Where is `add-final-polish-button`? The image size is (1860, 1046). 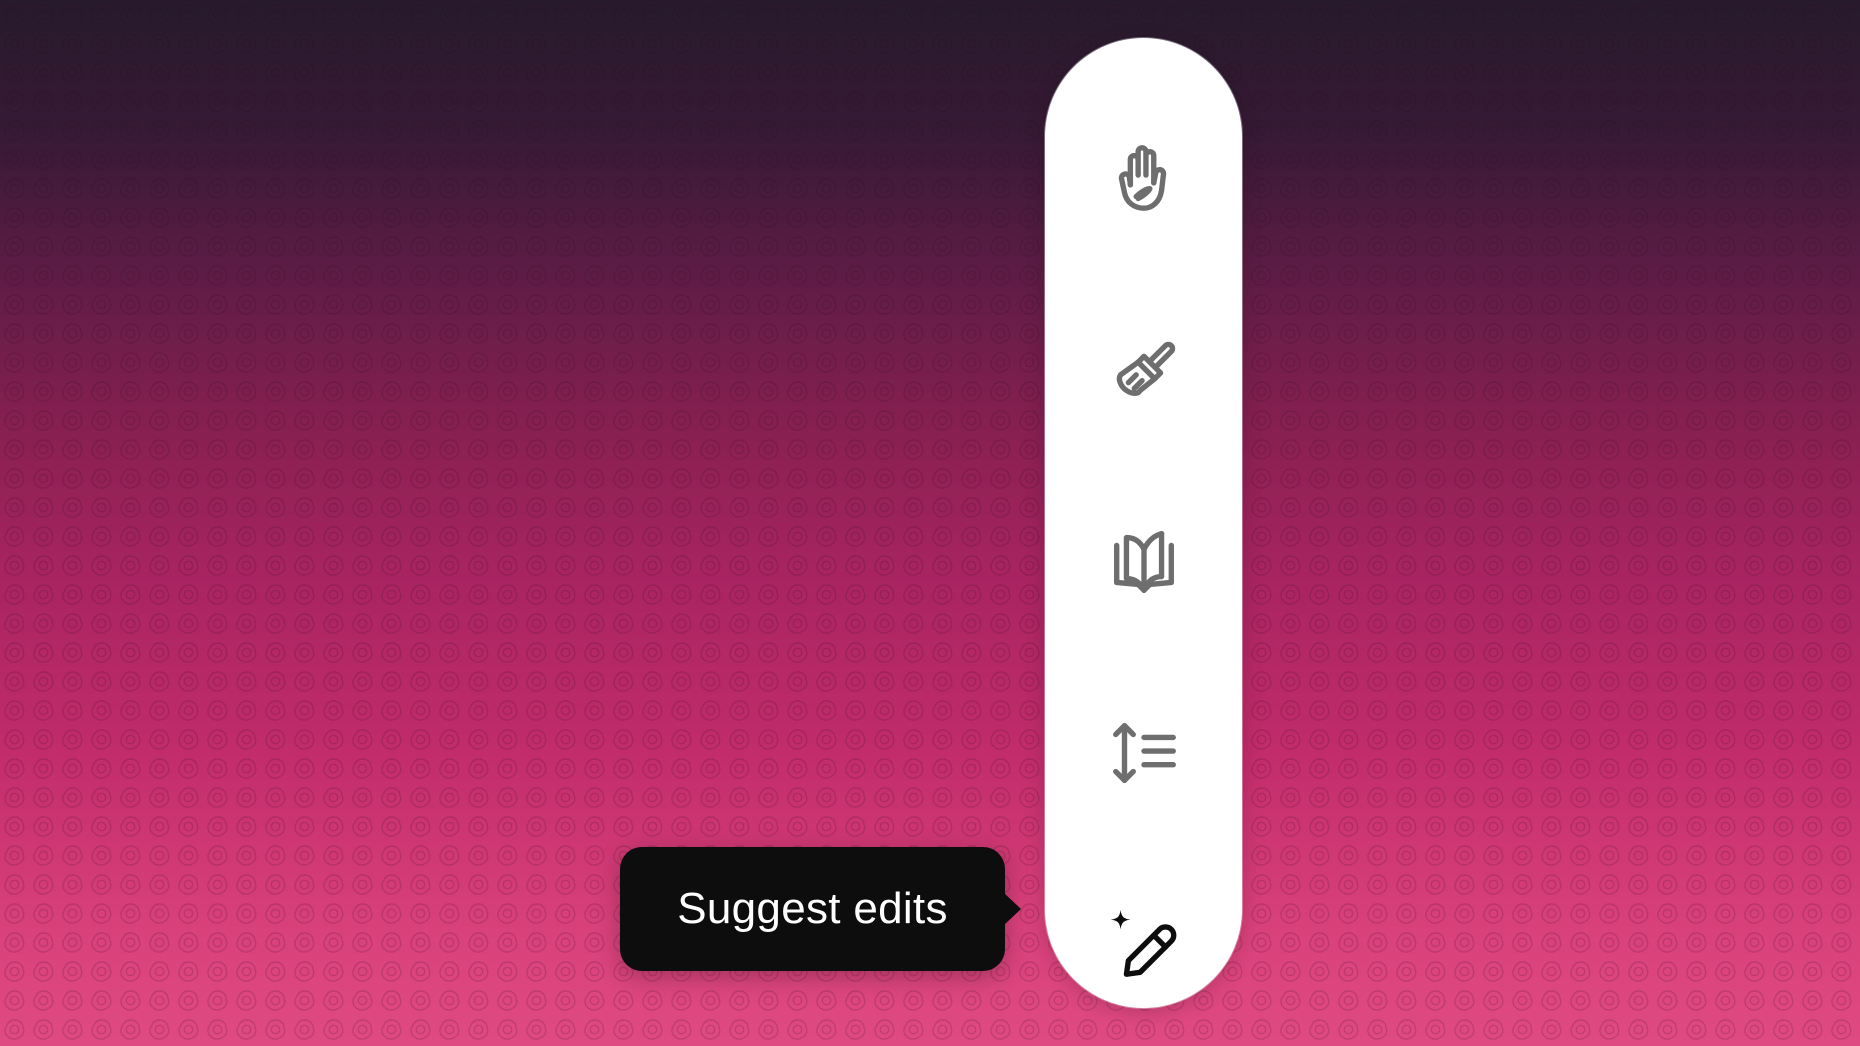 add-final-polish-button is located at coordinates (1144, 369).